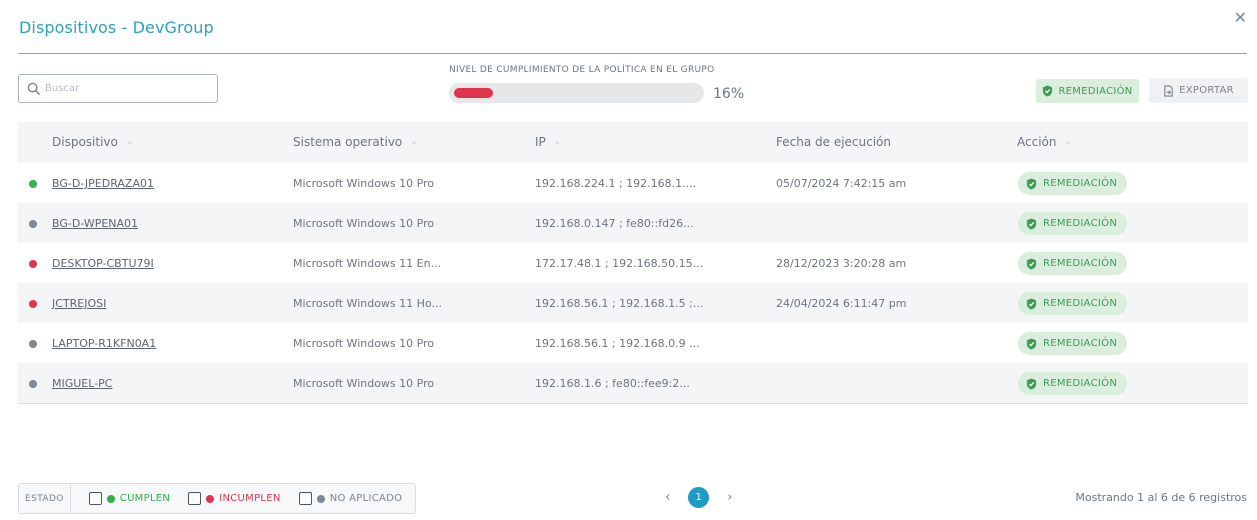 Image resolution: width=1257 pixels, height=520 pixels. I want to click on compliance-progress-fill, so click(473, 93).